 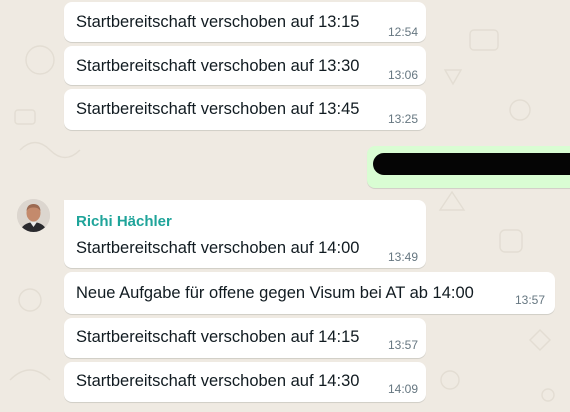 What do you see at coordinates (402, 119) in the screenshot?
I see `message-timestamp: 13:25` at bounding box center [402, 119].